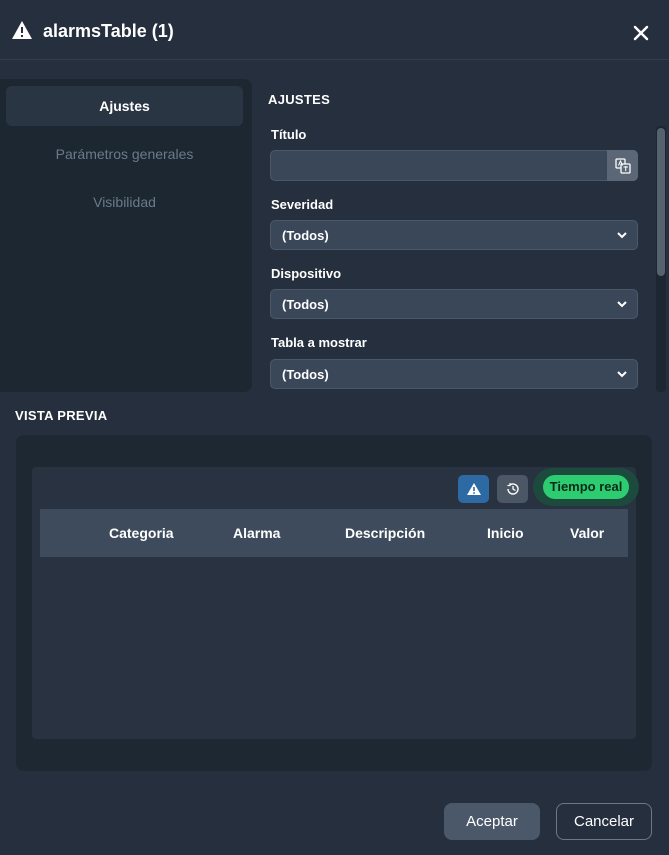 The width and height of the screenshot is (669, 855). Describe the element at coordinates (124, 106) in the screenshot. I see `sidenav-item-ajustes: Ajustes` at that location.